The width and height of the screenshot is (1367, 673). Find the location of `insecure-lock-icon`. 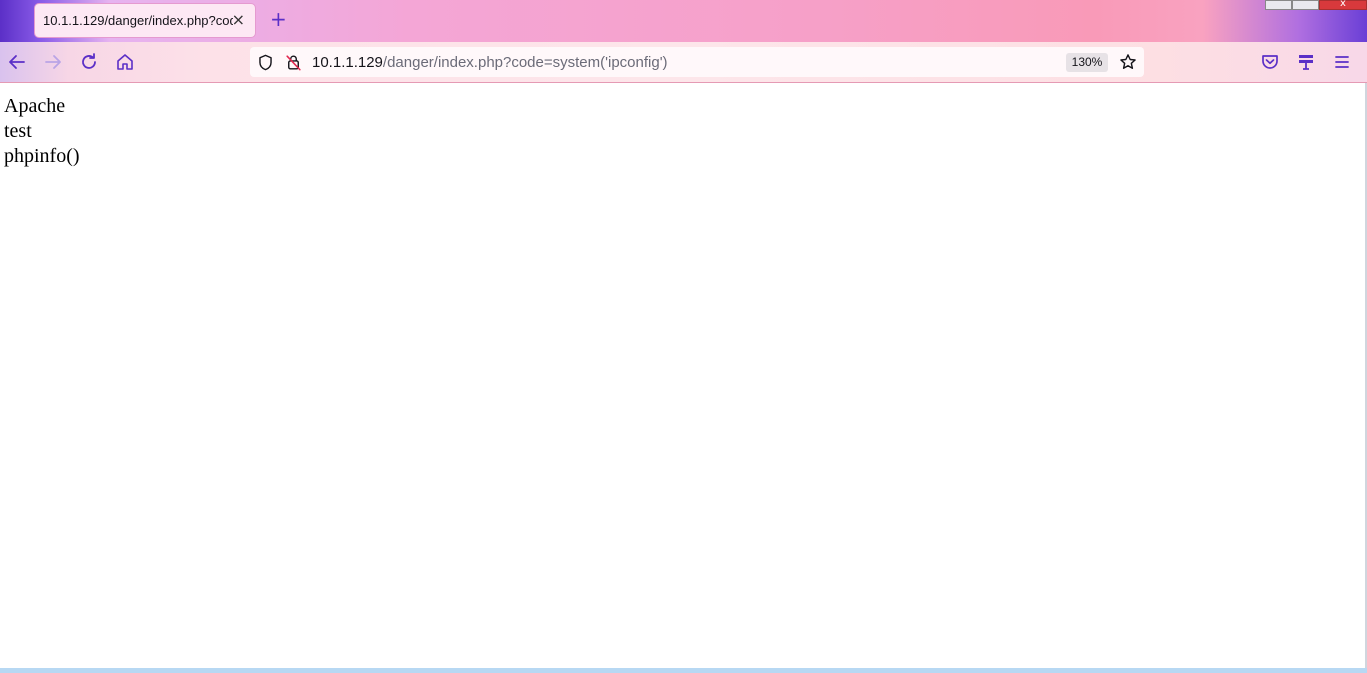

insecure-lock-icon is located at coordinates (293, 62).